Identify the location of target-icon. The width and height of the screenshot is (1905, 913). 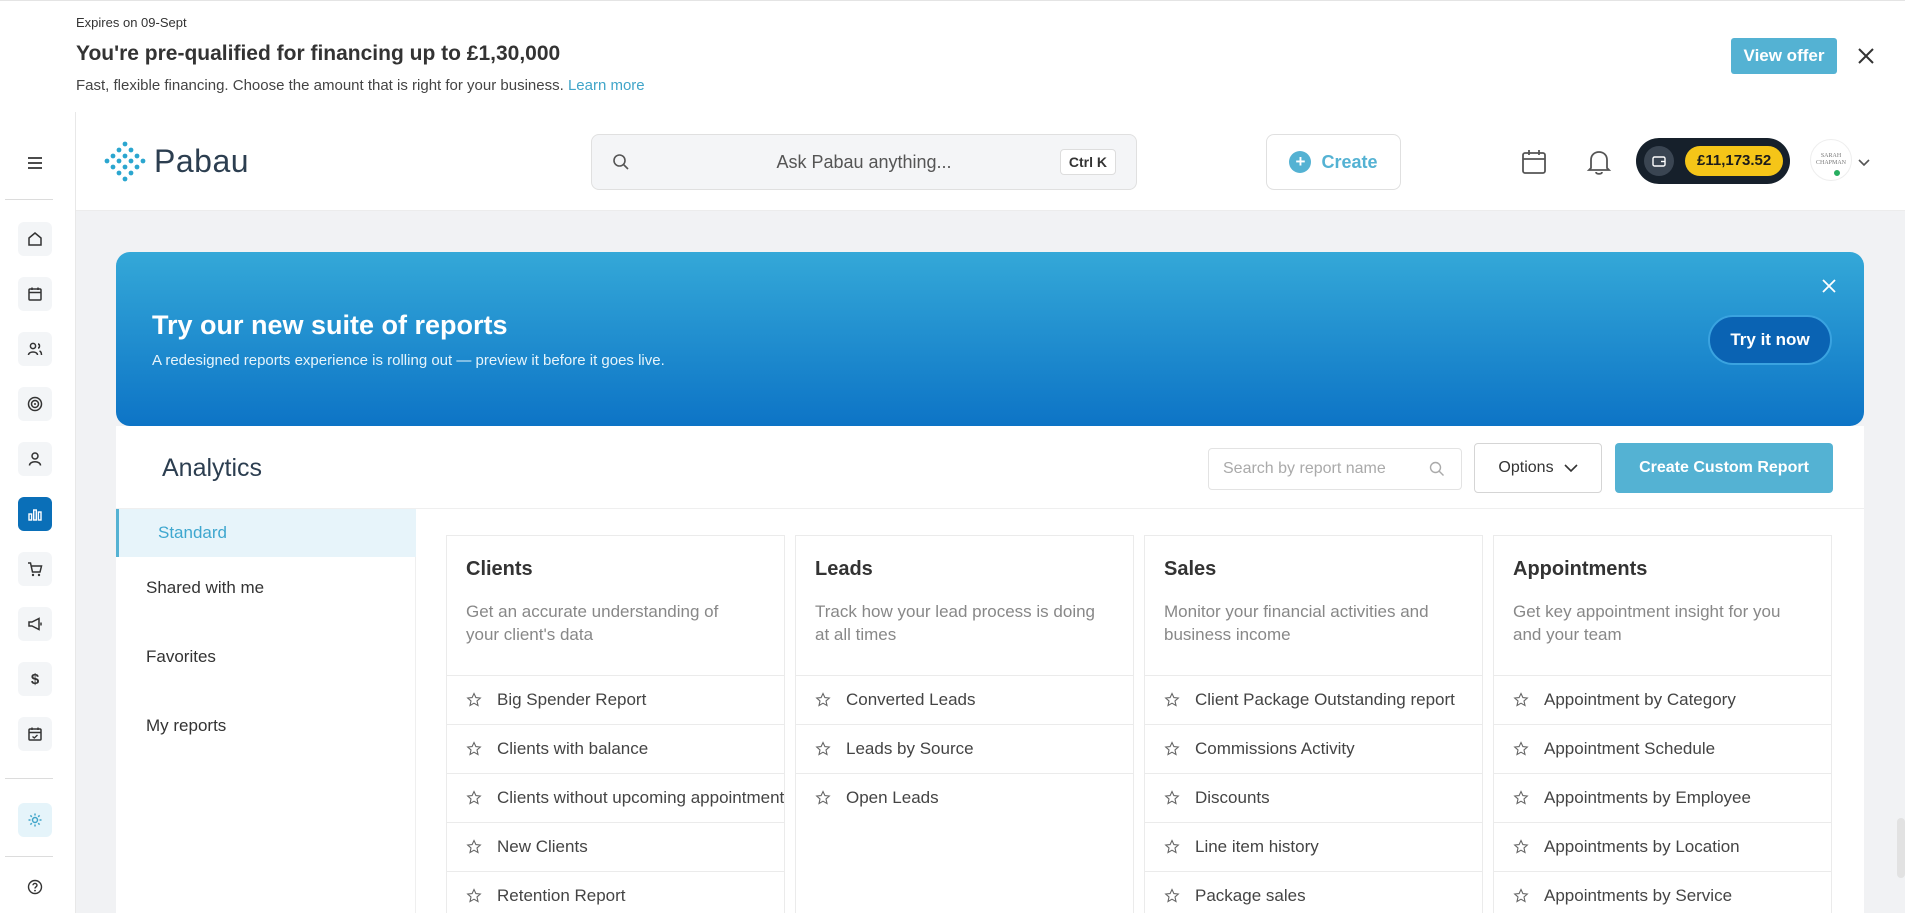
(35, 404).